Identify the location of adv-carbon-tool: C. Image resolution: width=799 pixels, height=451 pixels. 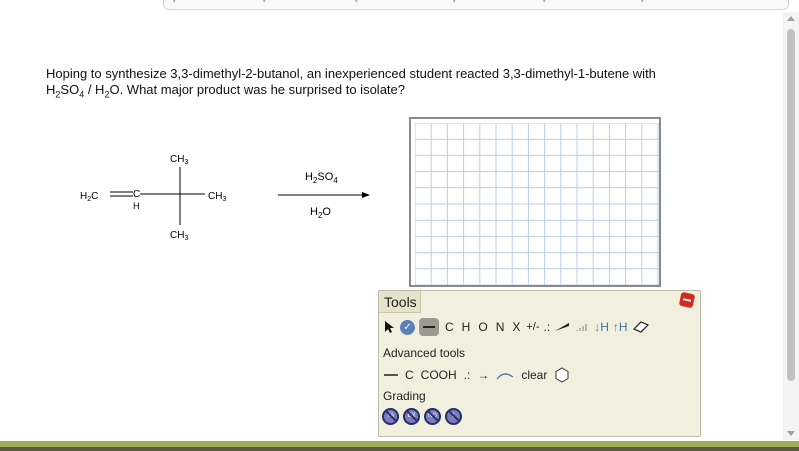
(409, 375).